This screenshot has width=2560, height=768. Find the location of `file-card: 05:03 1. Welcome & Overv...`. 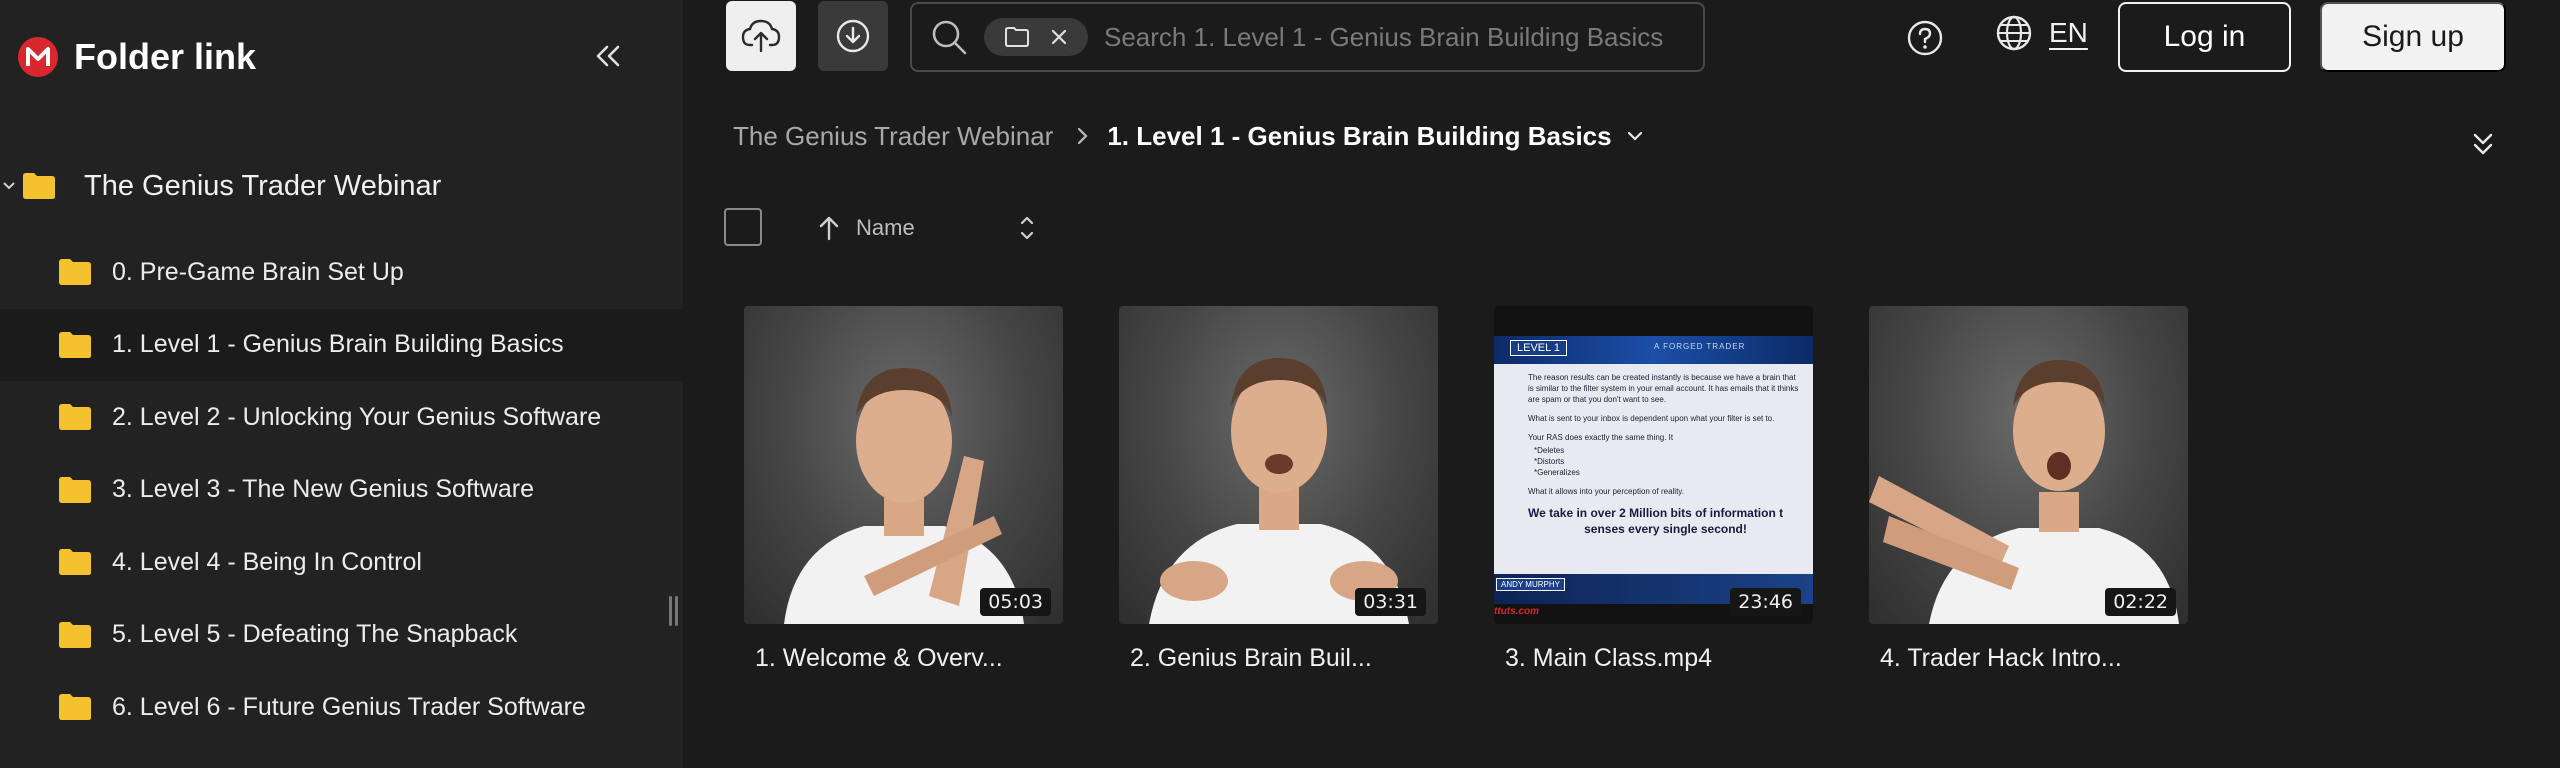

file-card: 05:03 1. Welcome & Overv... is located at coordinates (903, 489).